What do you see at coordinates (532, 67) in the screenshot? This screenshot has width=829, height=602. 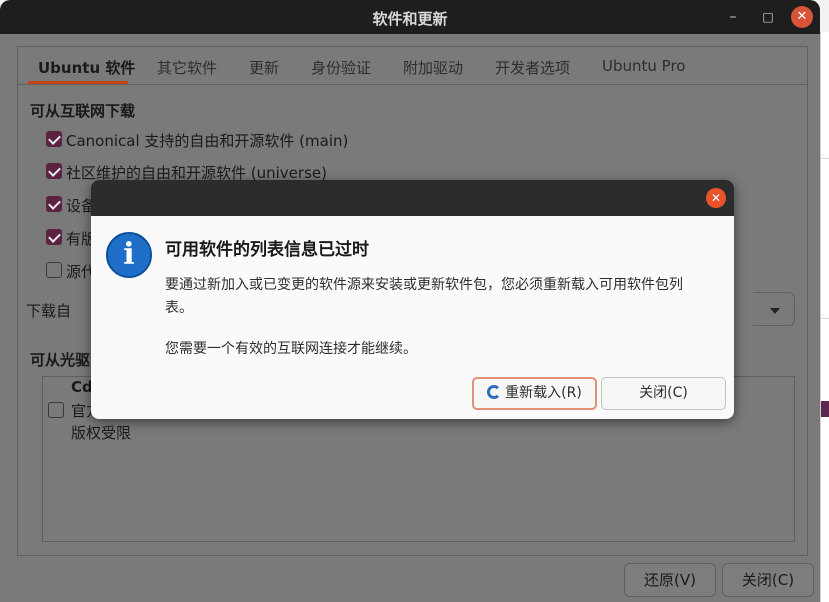 I see `tab-developer-options: 开发者选项` at bounding box center [532, 67].